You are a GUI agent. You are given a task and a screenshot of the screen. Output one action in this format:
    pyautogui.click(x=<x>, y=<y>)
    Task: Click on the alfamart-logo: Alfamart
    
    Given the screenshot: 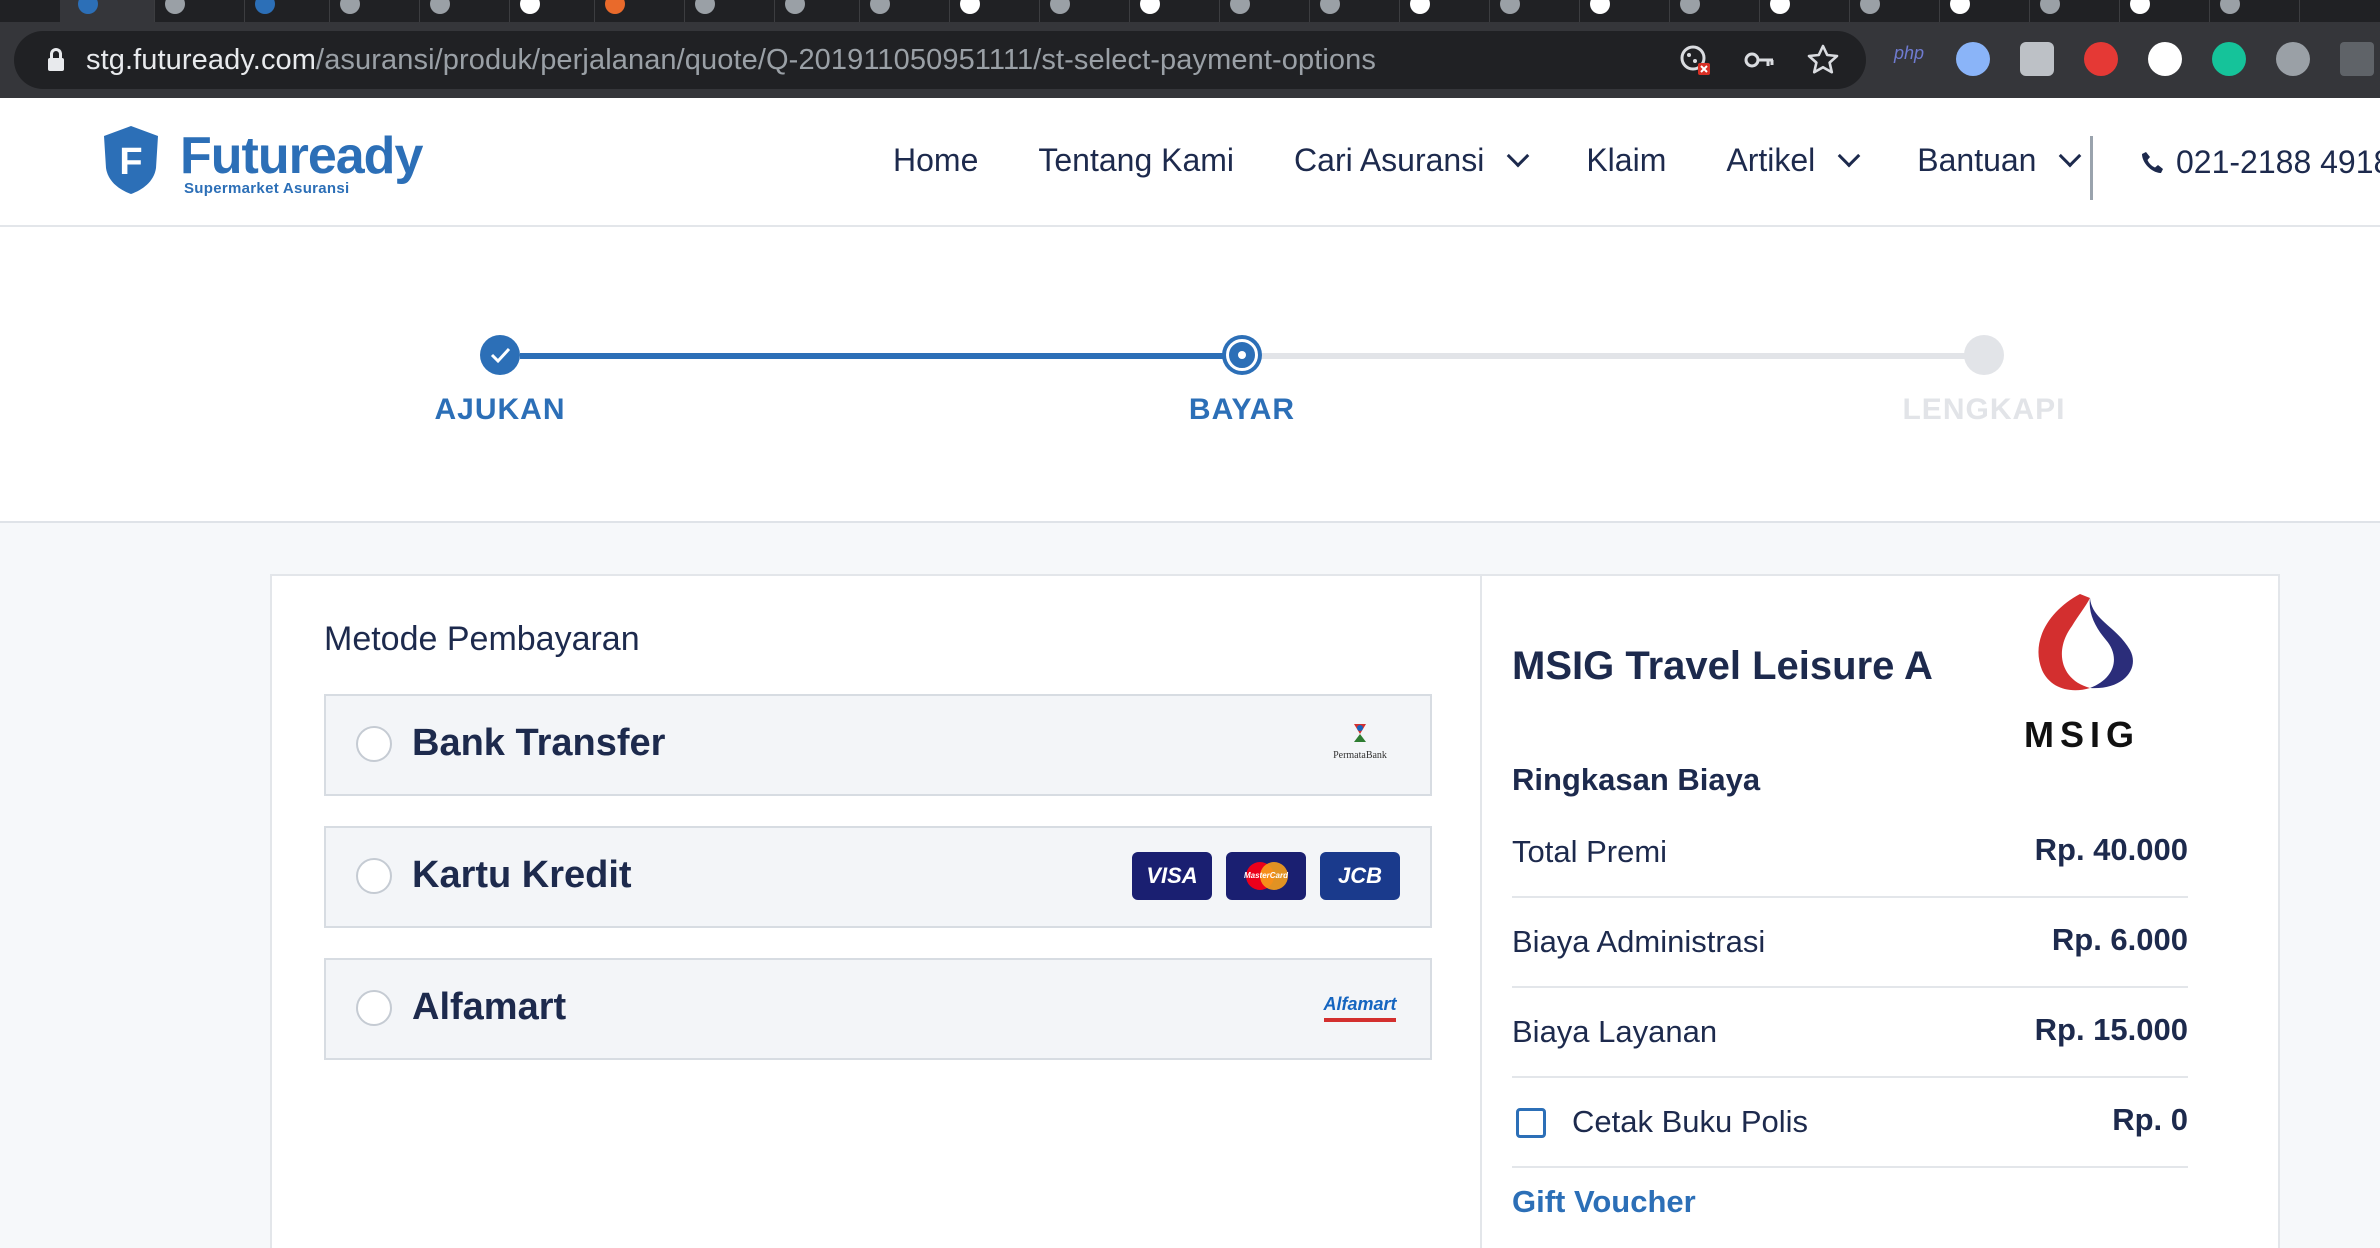 What is the action you would take?
    pyautogui.click(x=1360, y=1008)
    